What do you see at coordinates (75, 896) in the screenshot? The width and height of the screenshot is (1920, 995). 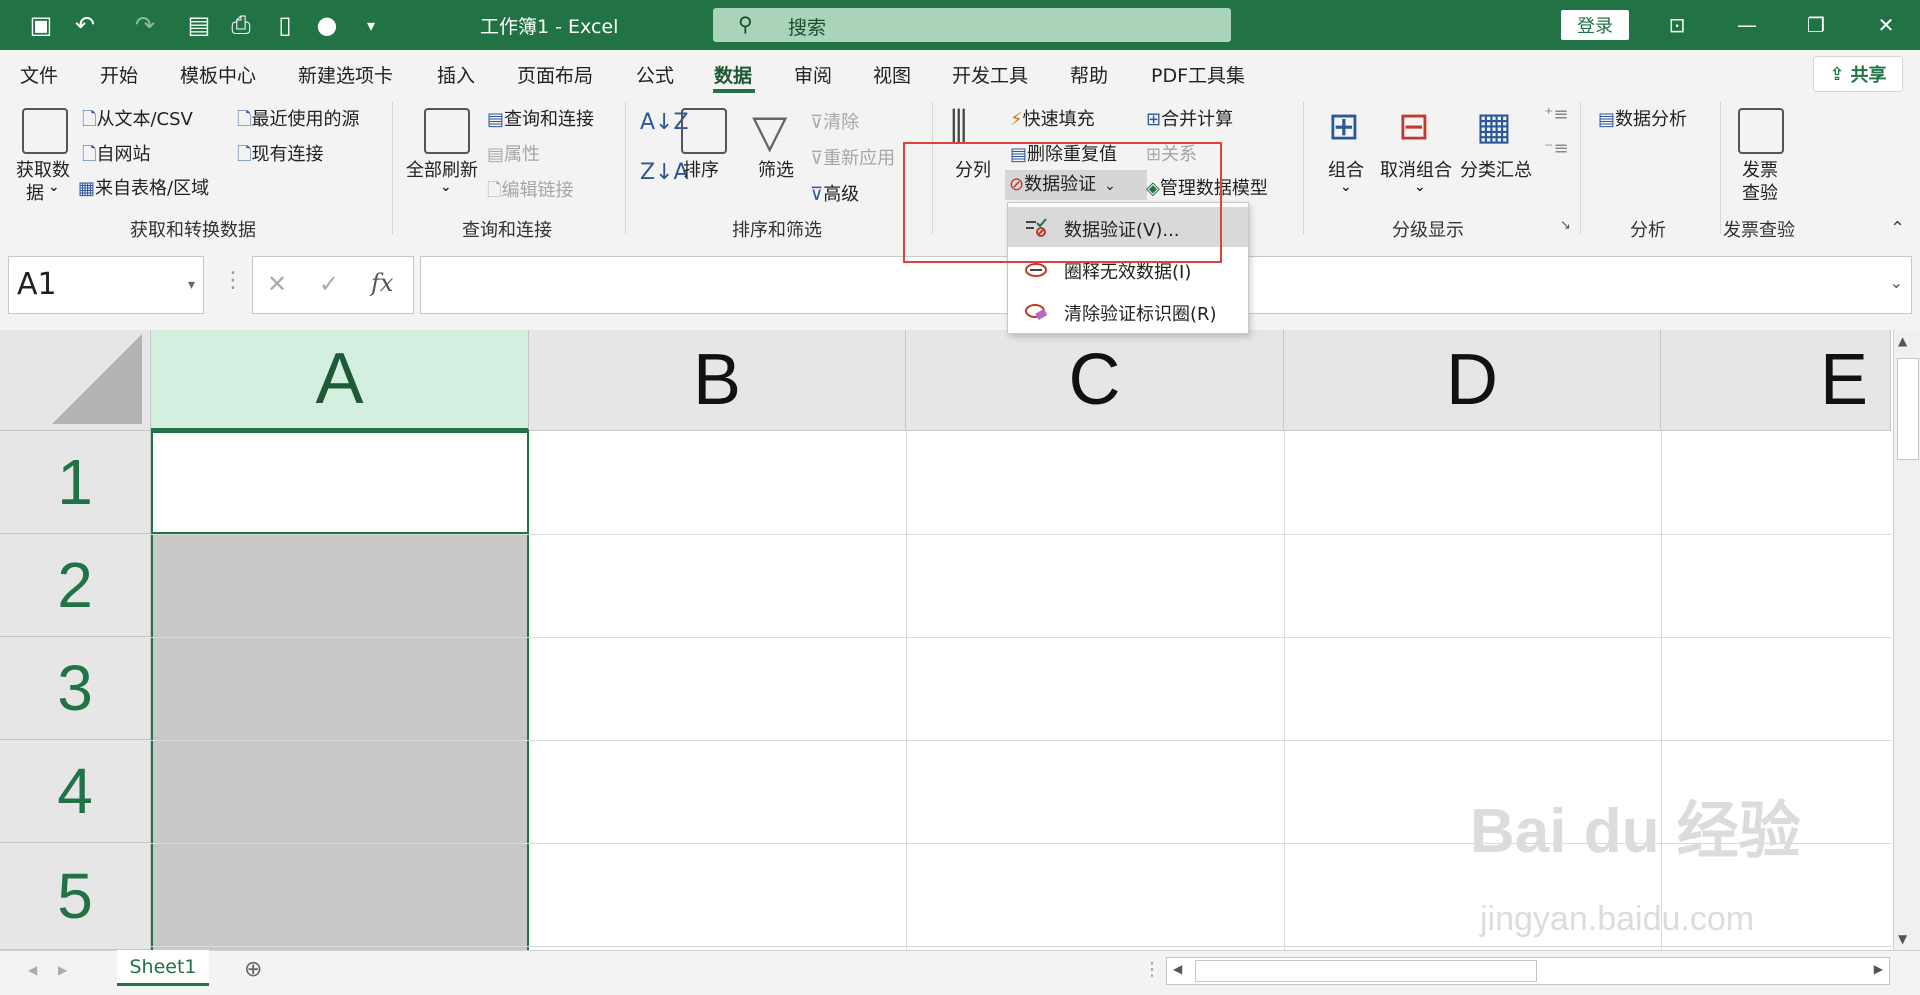 I see `row-header-5: 5` at bounding box center [75, 896].